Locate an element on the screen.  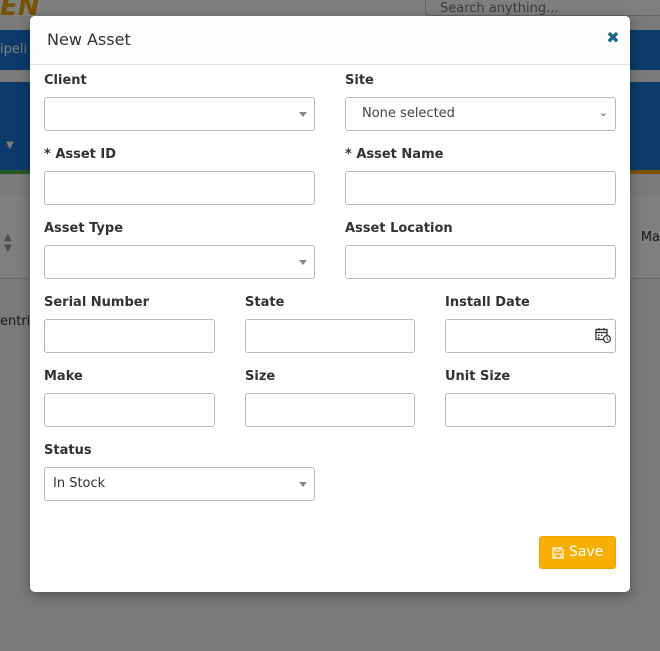
serial-number-input is located at coordinates (129, 336).